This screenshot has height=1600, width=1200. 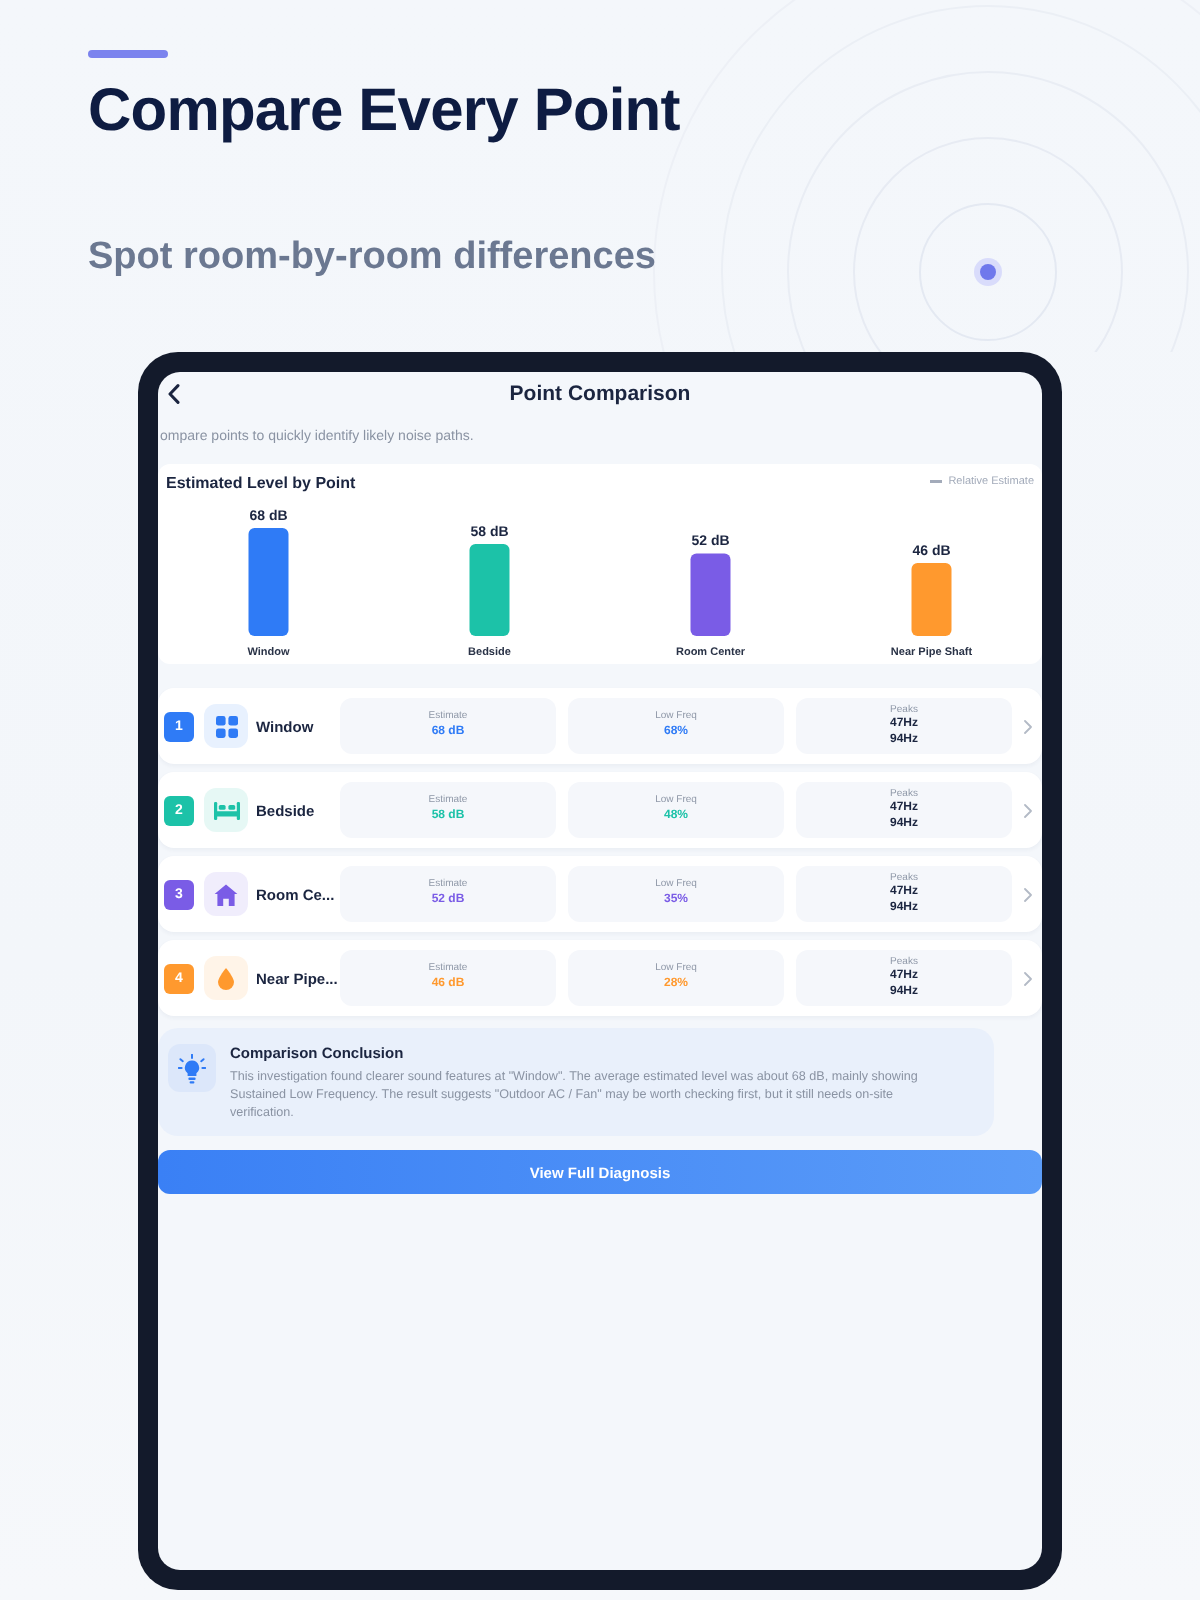 What do you see at coordinates (128, 54) in the screenshot?
I see `accent-bar` at bounding box center [128, 54].